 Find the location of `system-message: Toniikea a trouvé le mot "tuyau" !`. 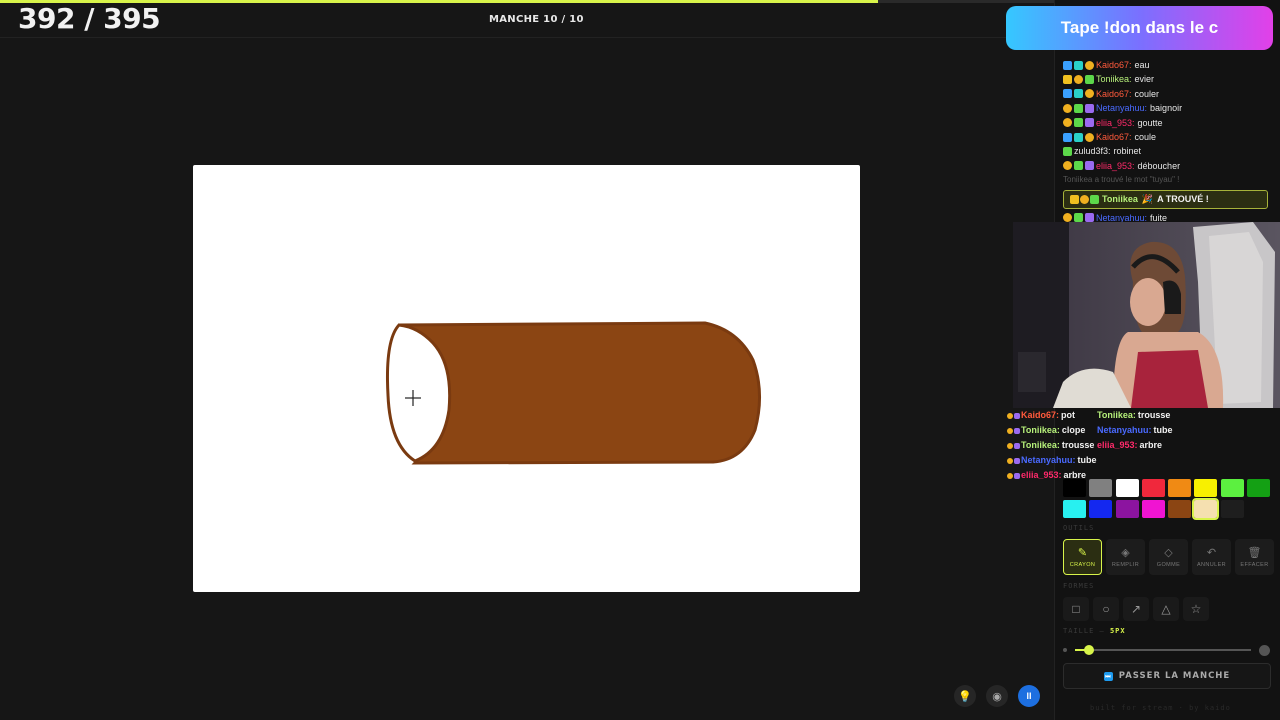

system-message: Toniikea a trouvé le mot "tuyau" ! is located at coordinates (1121, 180).